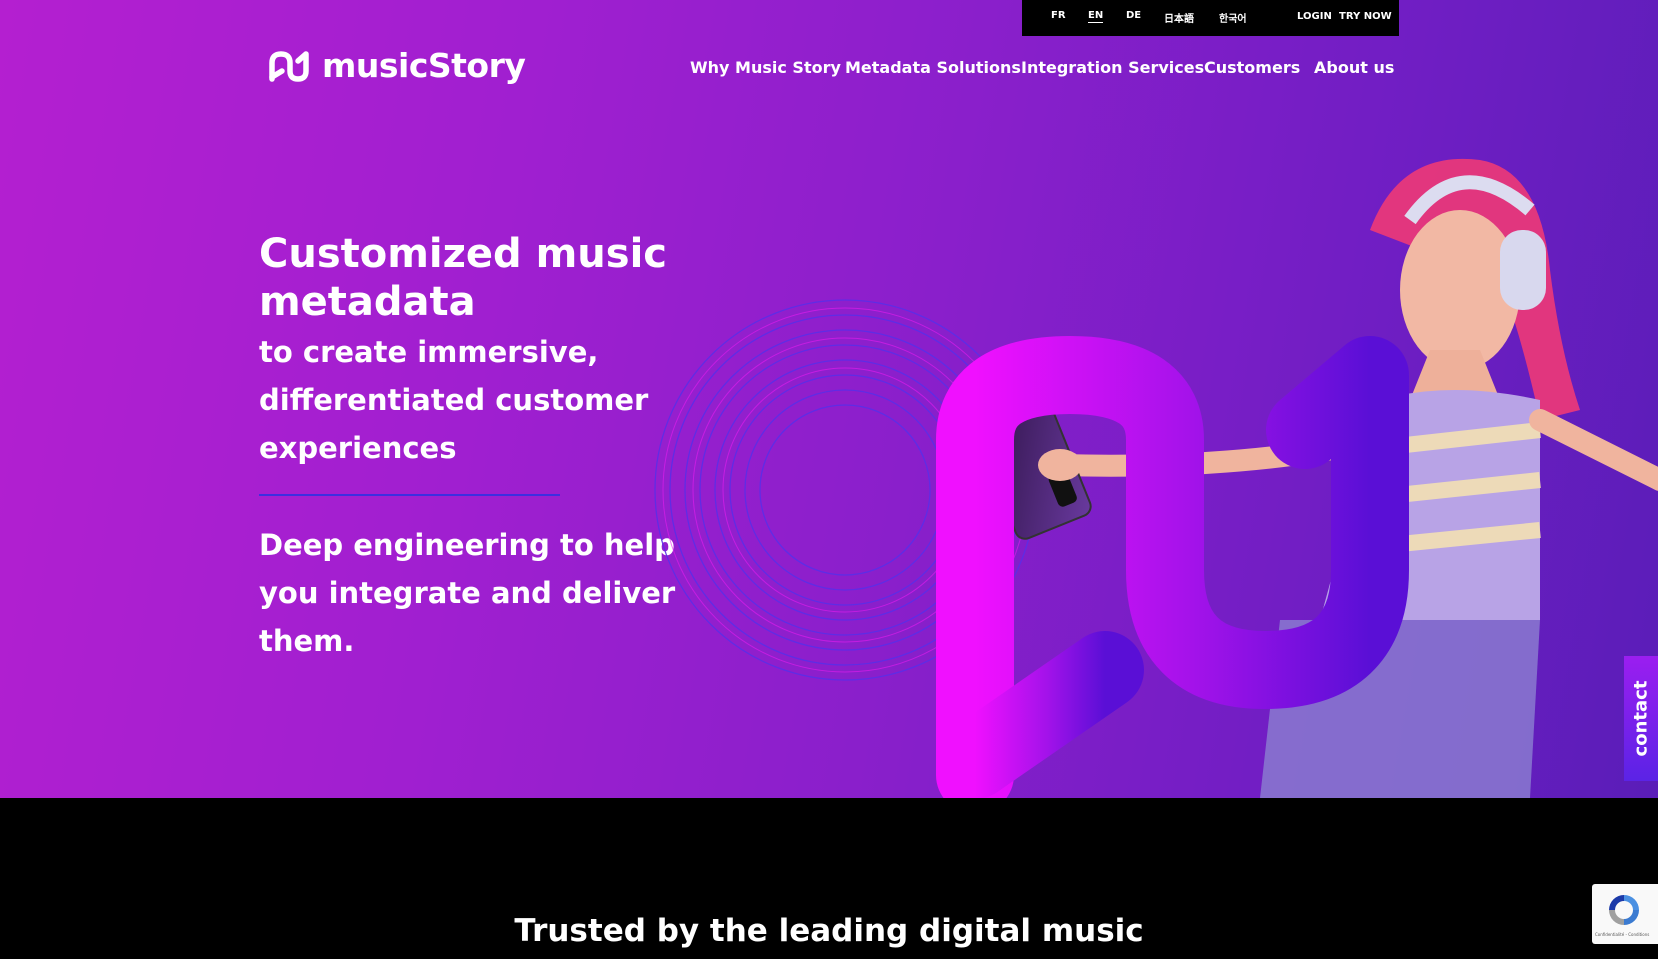 Image resolution: width=1658 pixels, height=959 pixels. I want to click on nav-customers: Customers, so click(1252, 67).